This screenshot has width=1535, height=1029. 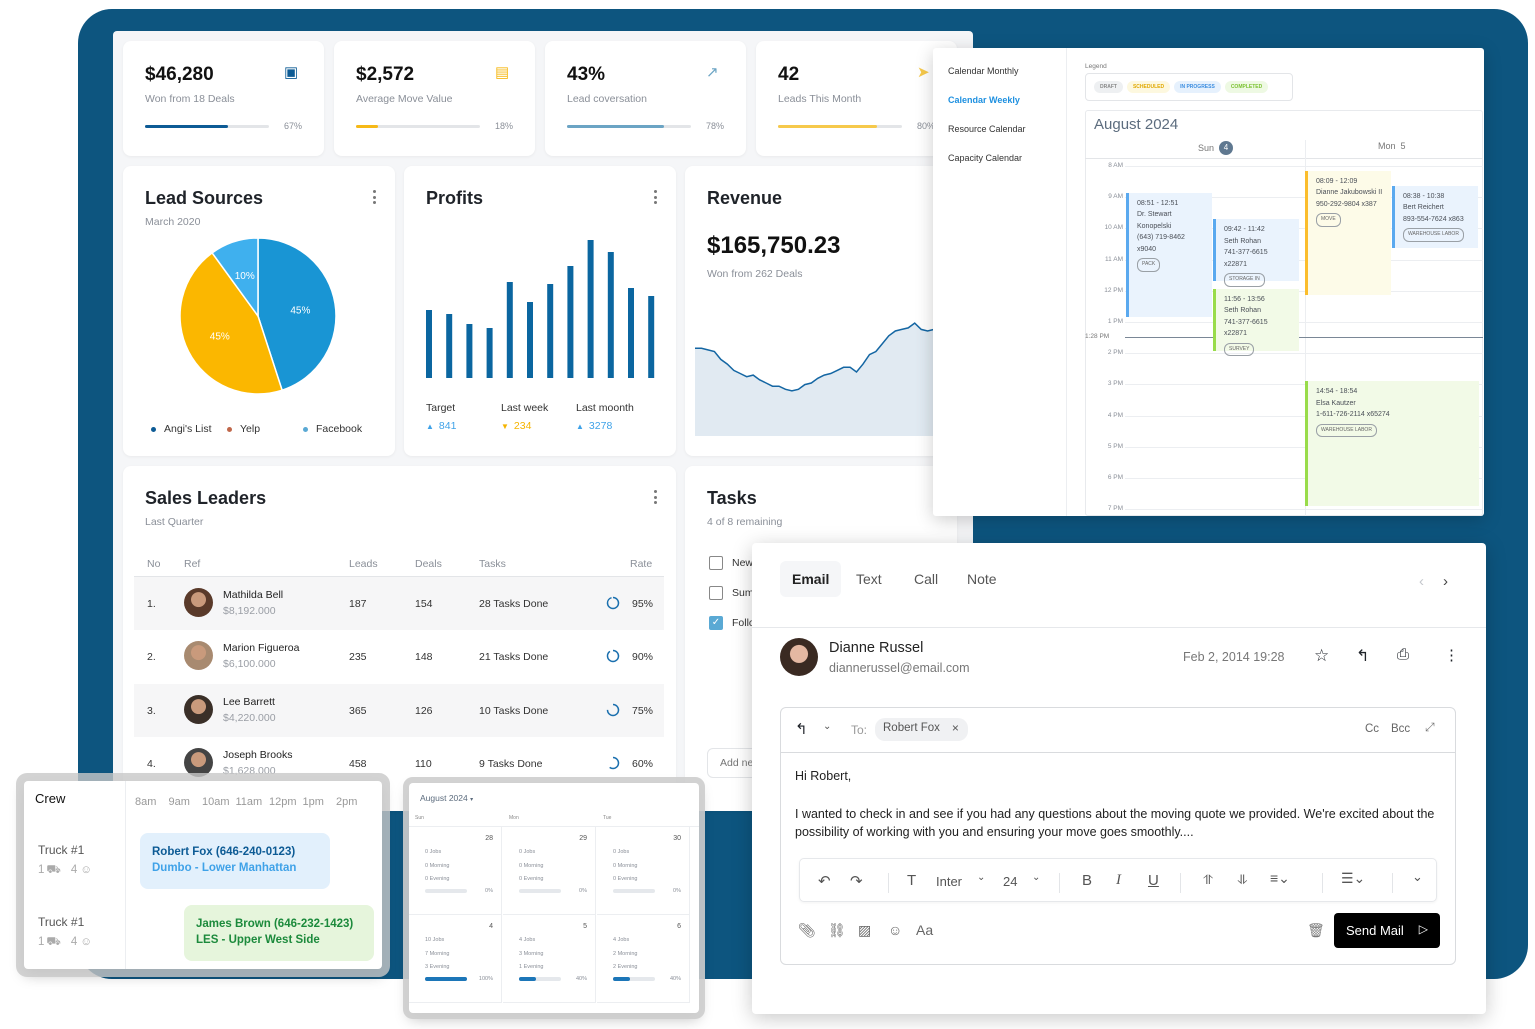 I want to click on stat-label: Average Move Value, so click(x=404, y=99).